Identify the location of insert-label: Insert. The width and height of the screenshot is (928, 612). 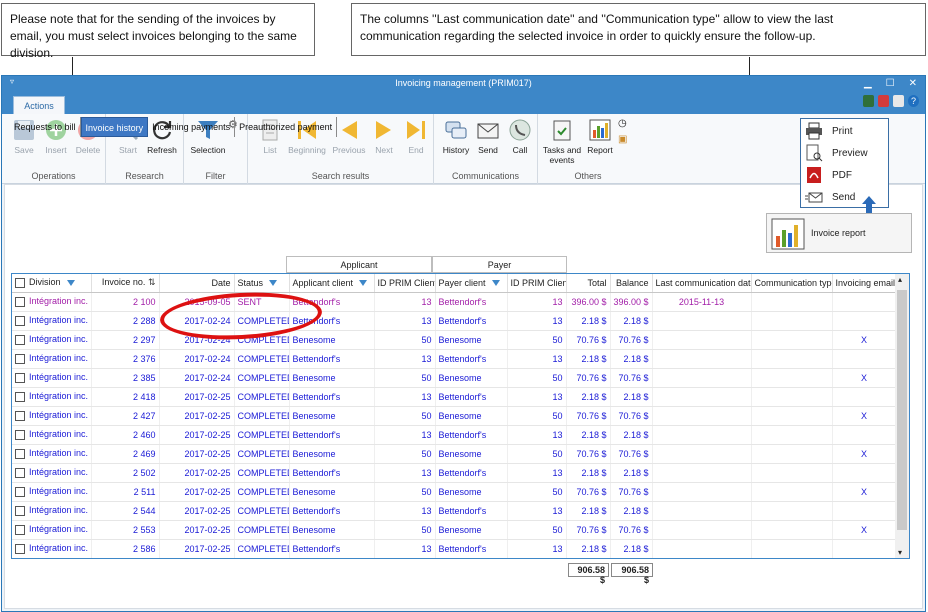
(56, 150).